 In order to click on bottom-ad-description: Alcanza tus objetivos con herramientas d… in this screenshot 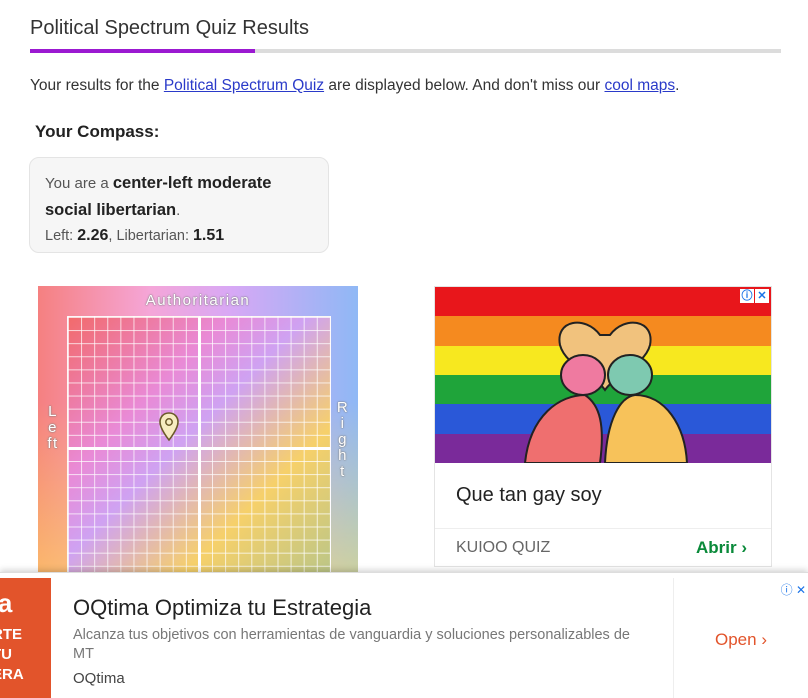, I will do `click(351, 644)`.